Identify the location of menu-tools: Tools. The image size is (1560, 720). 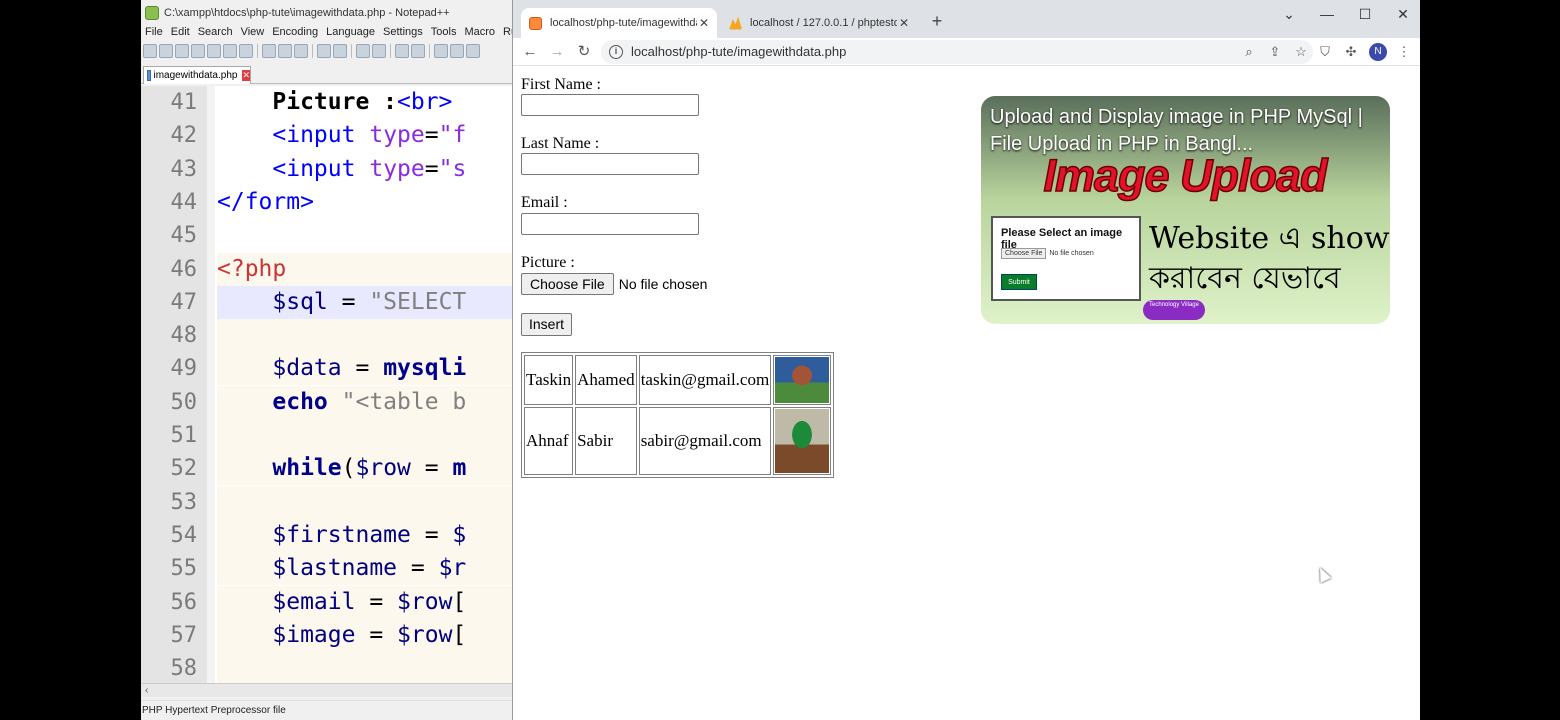
(444, 34).